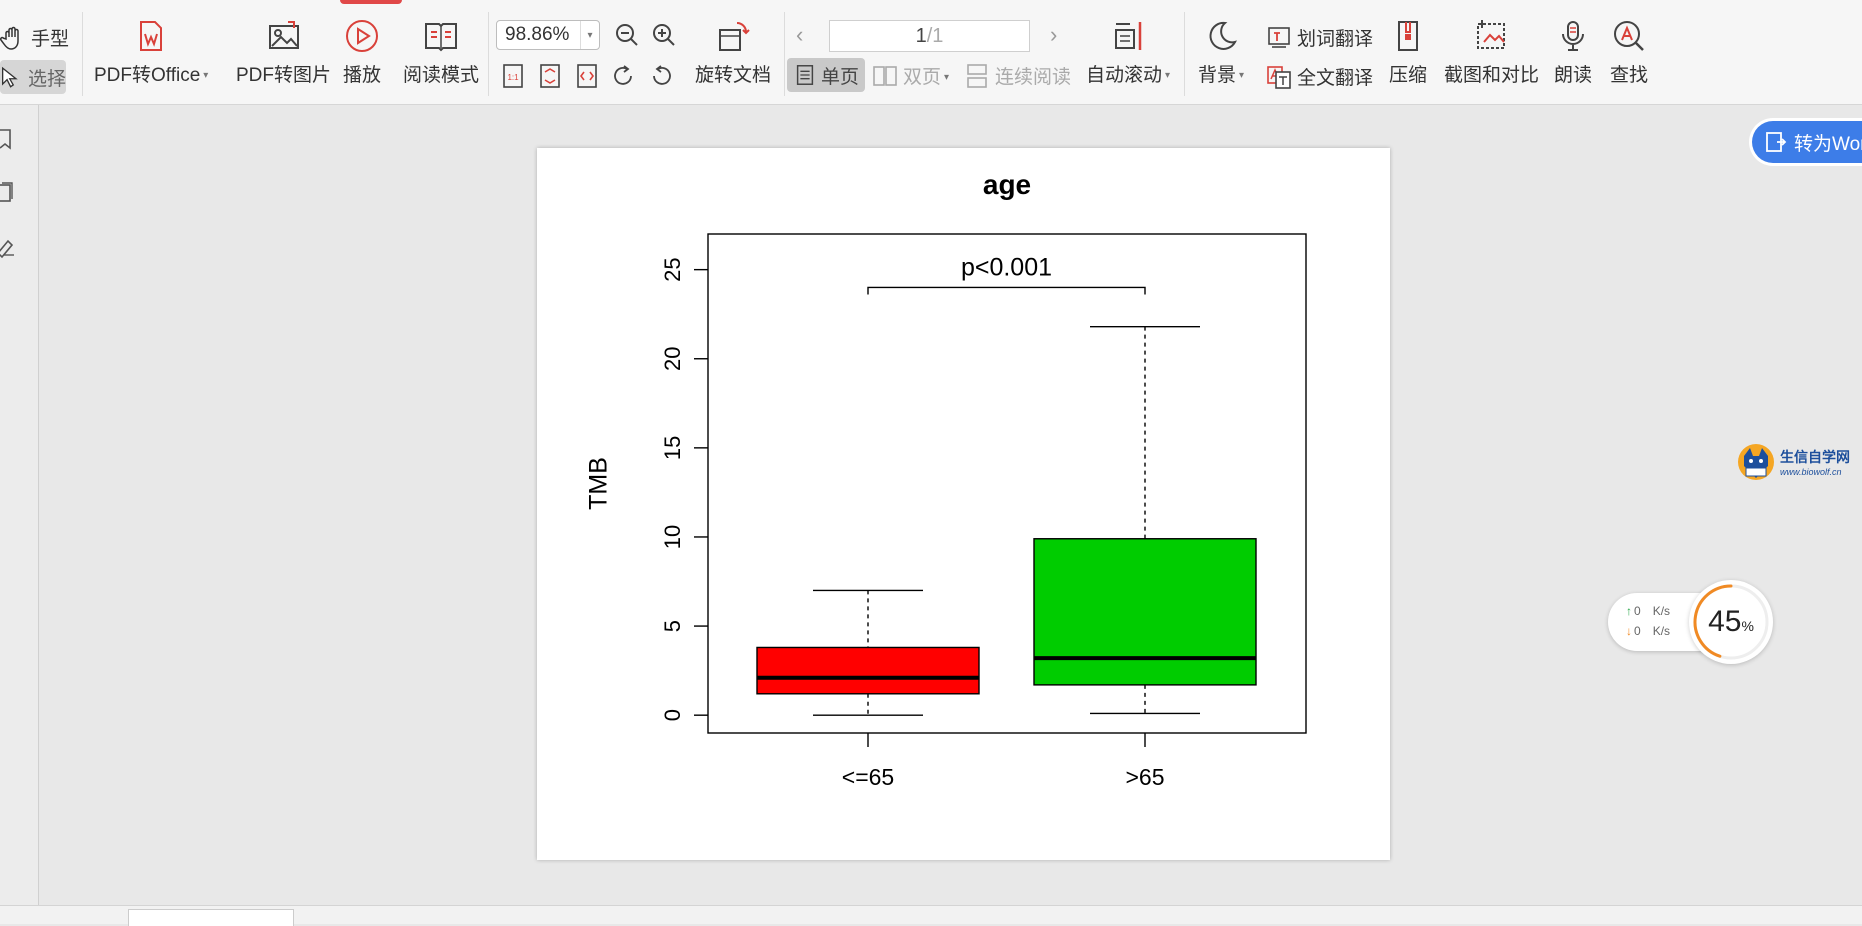 Image resolution: width=1862 pixels, height=926 pixels. I want to click on word-translate-button: 划词翻译, so click(1319, 37).